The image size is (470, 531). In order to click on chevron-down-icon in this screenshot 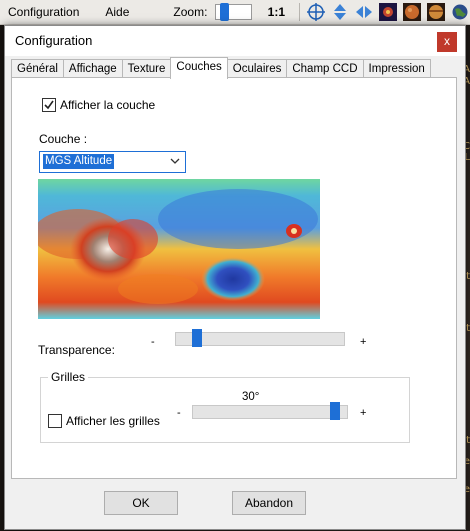, I will do `click(175, 162)`.